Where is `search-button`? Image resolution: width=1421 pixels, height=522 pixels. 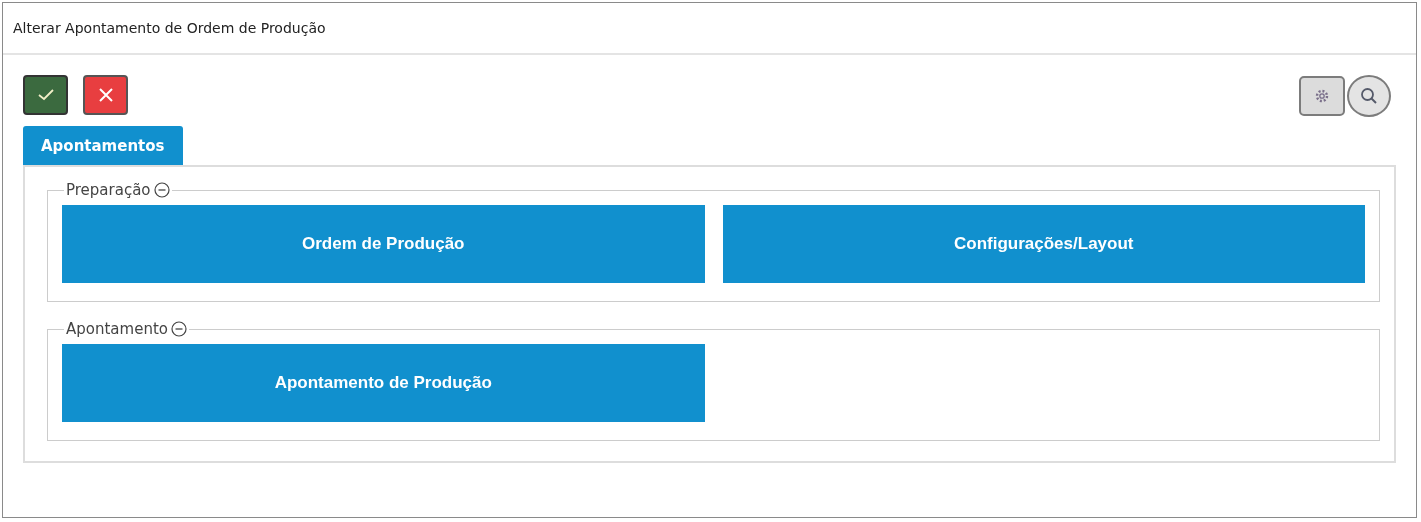
search-button is located at coordinates (1369, 96).